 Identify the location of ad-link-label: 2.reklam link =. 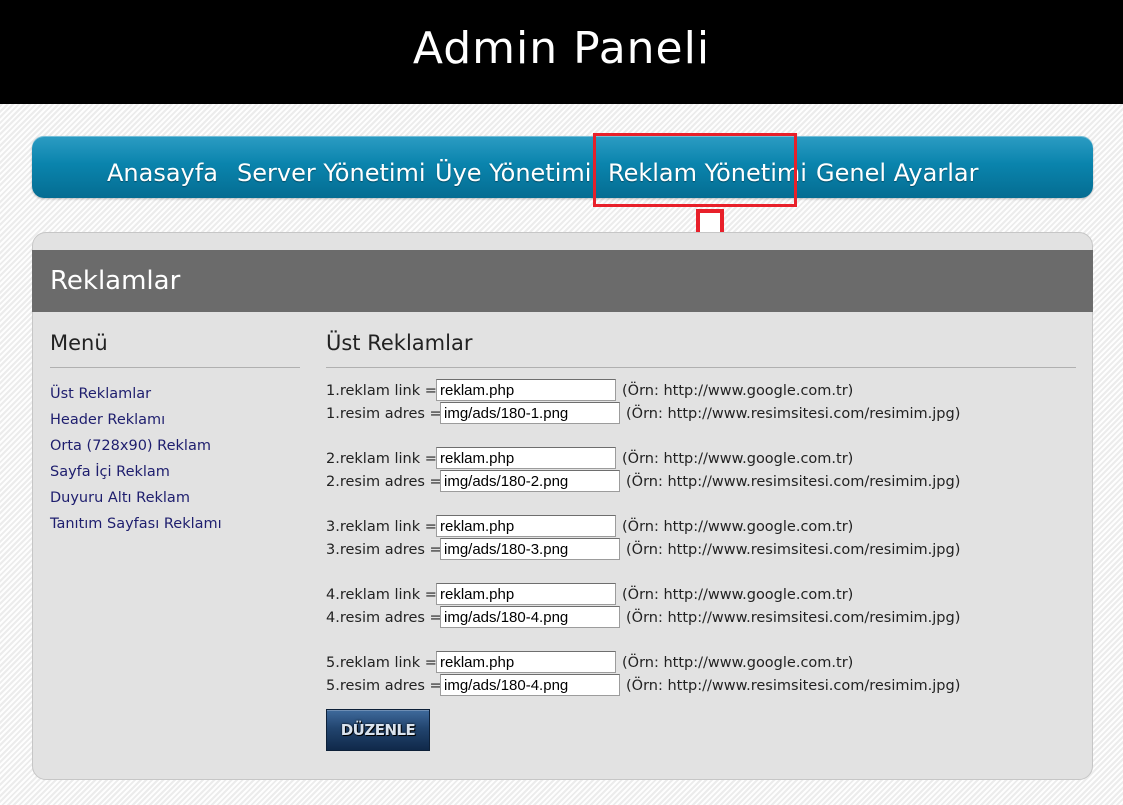
(381, 459).